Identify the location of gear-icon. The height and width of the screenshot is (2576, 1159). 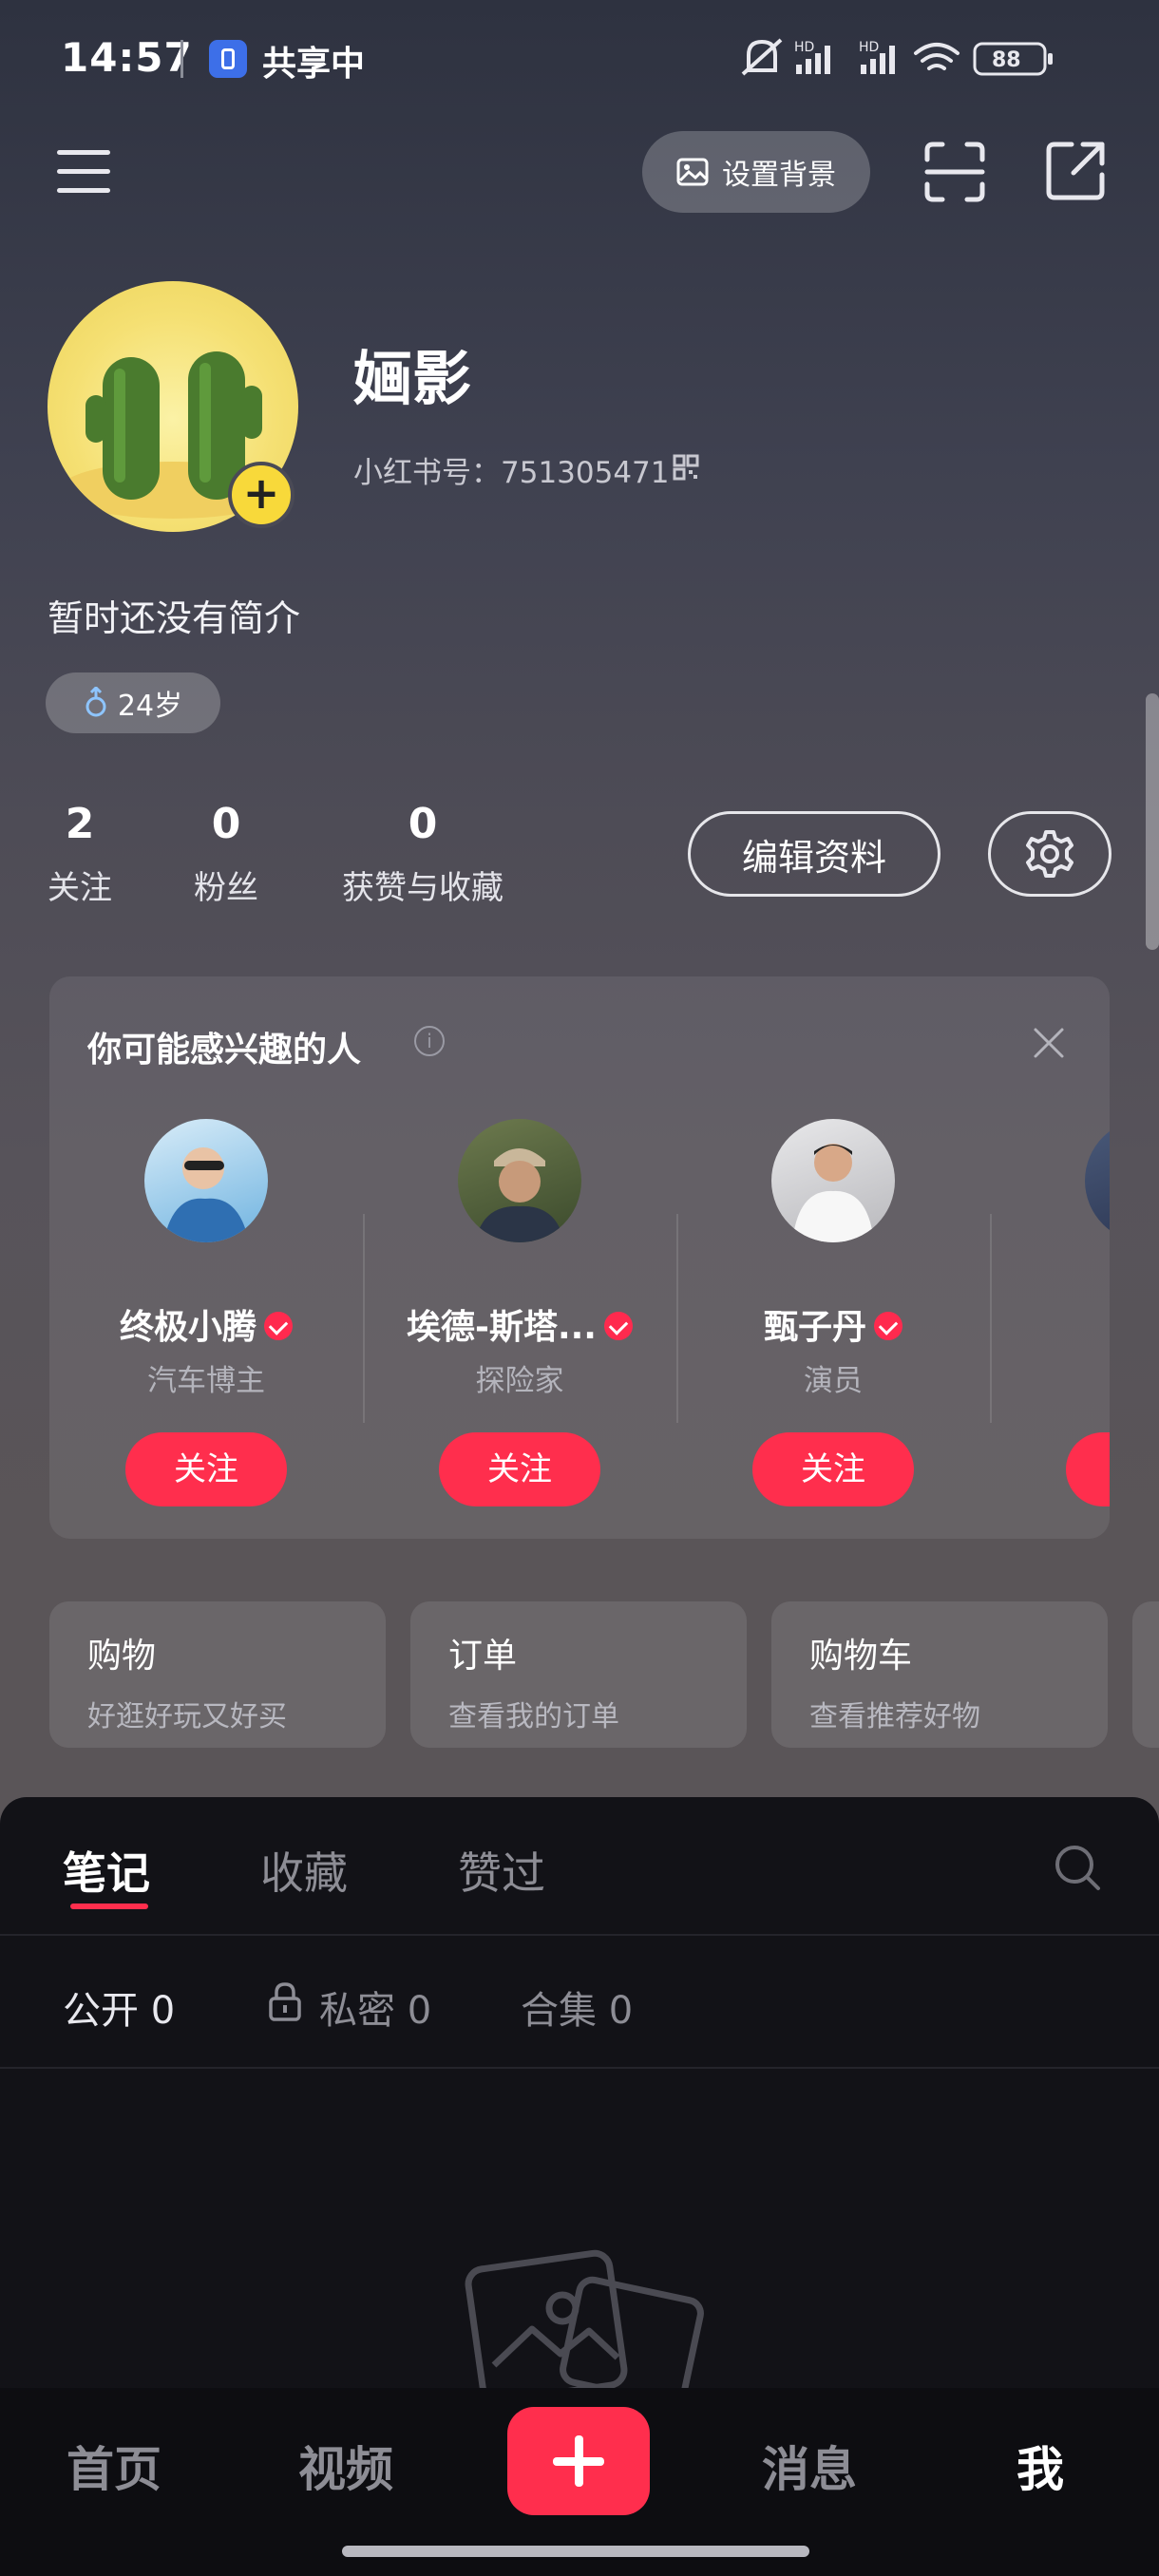
(1050, 854).